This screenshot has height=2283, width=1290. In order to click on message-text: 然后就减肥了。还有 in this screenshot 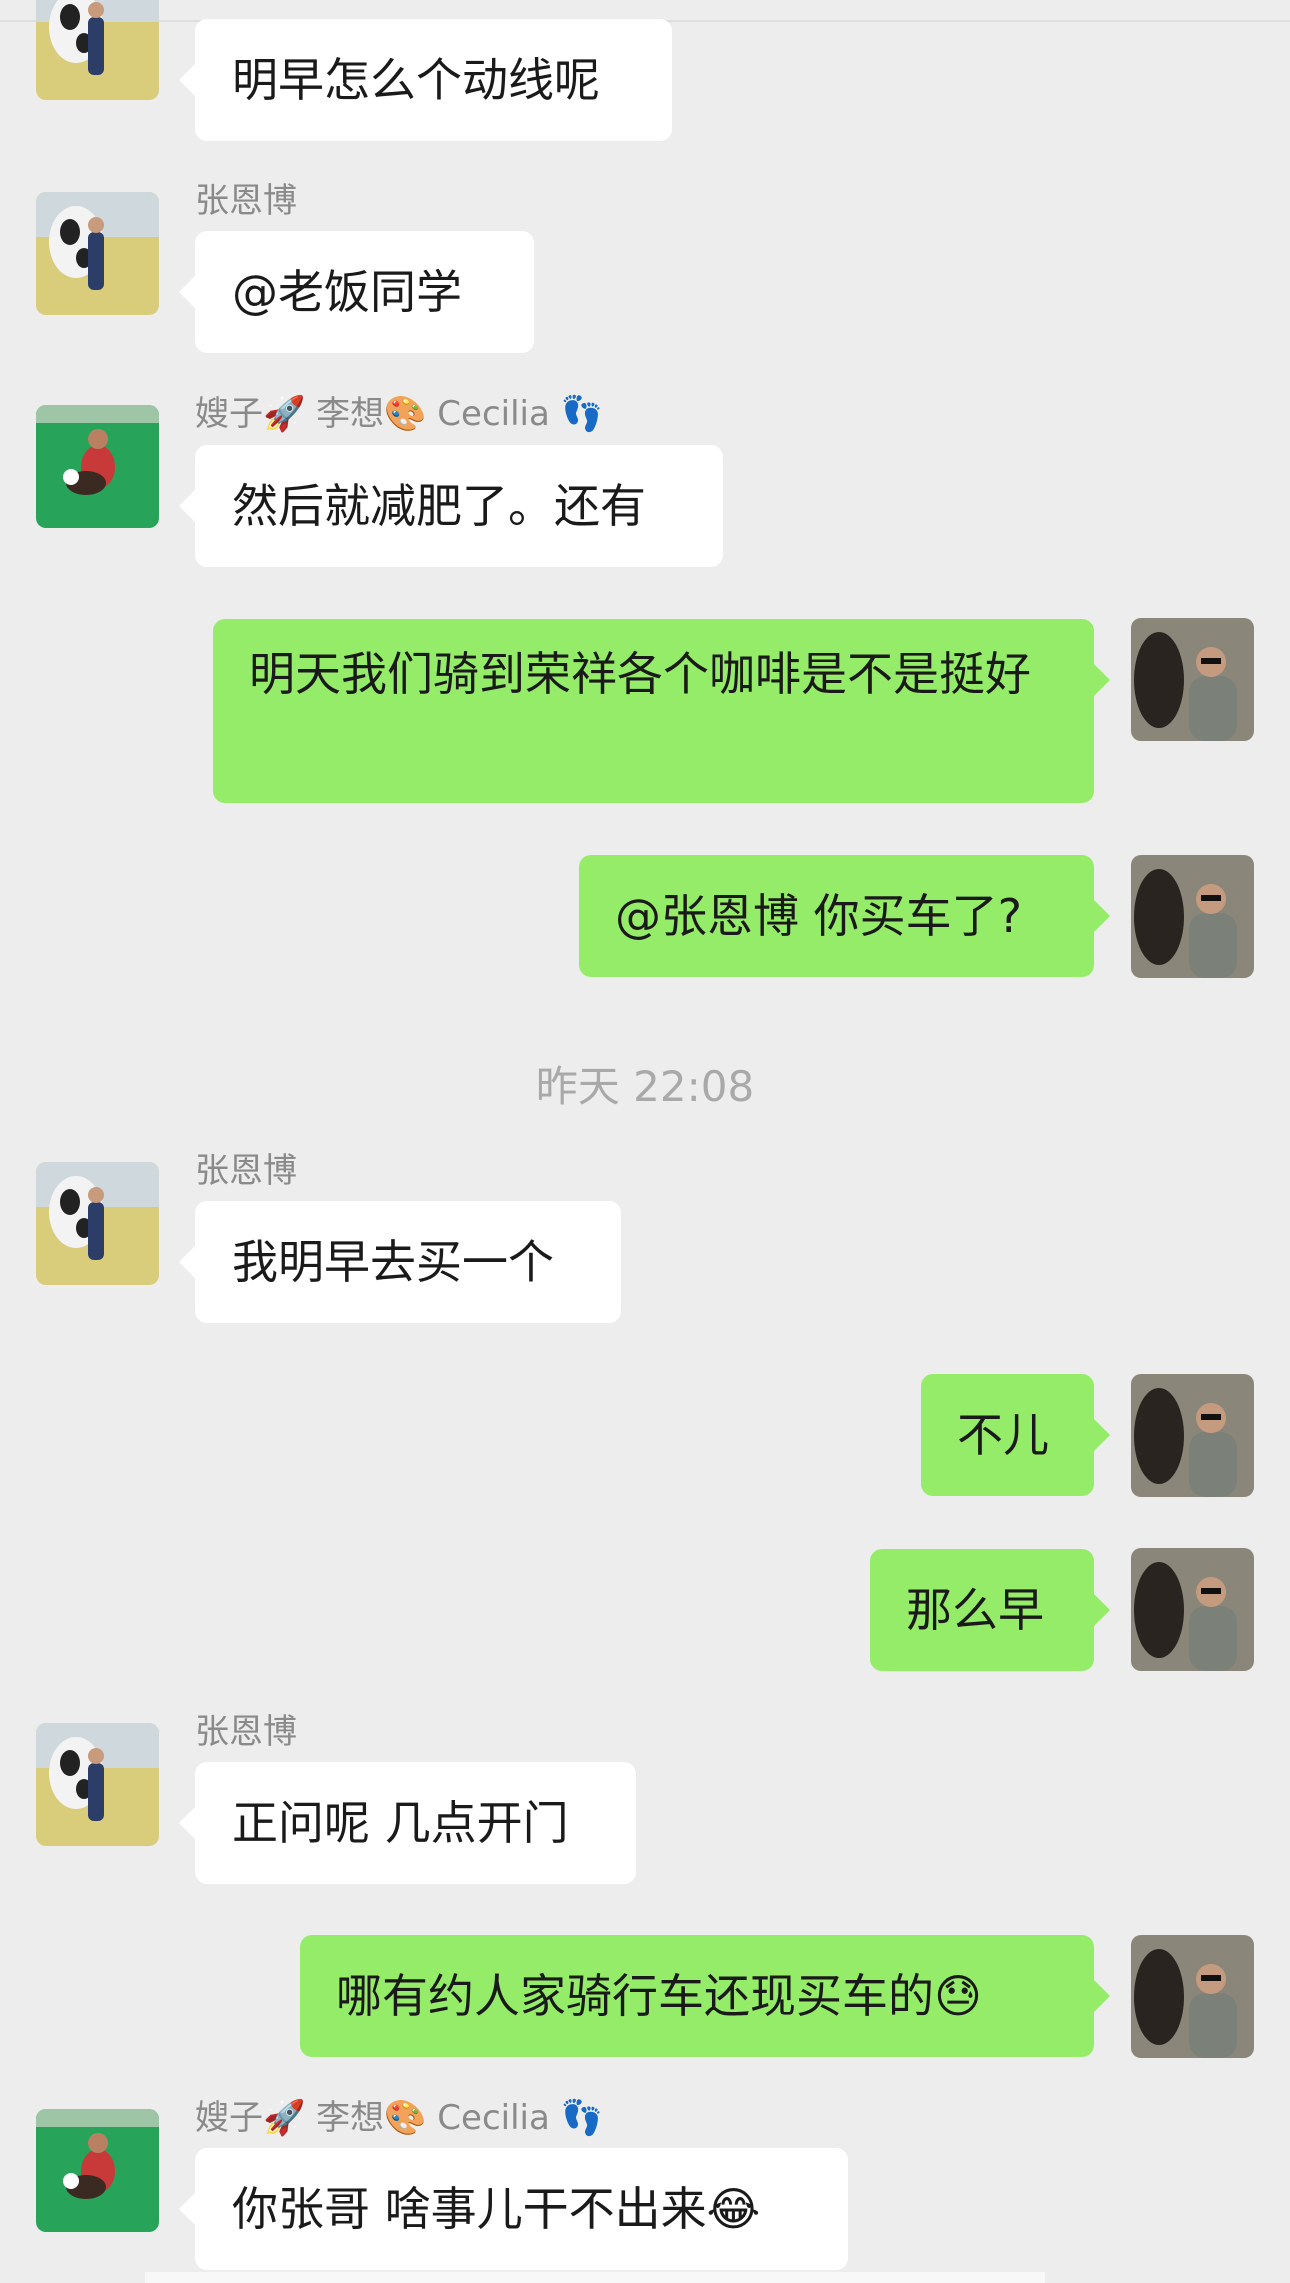, I will do `click(439, 506)`.